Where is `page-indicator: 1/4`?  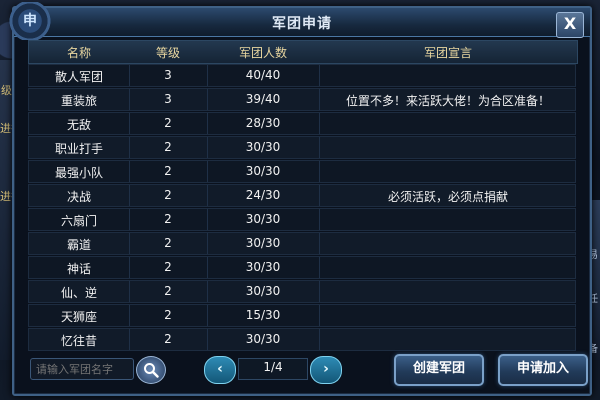
page-indicator: 1/4 is located at coordinates (273, 367).